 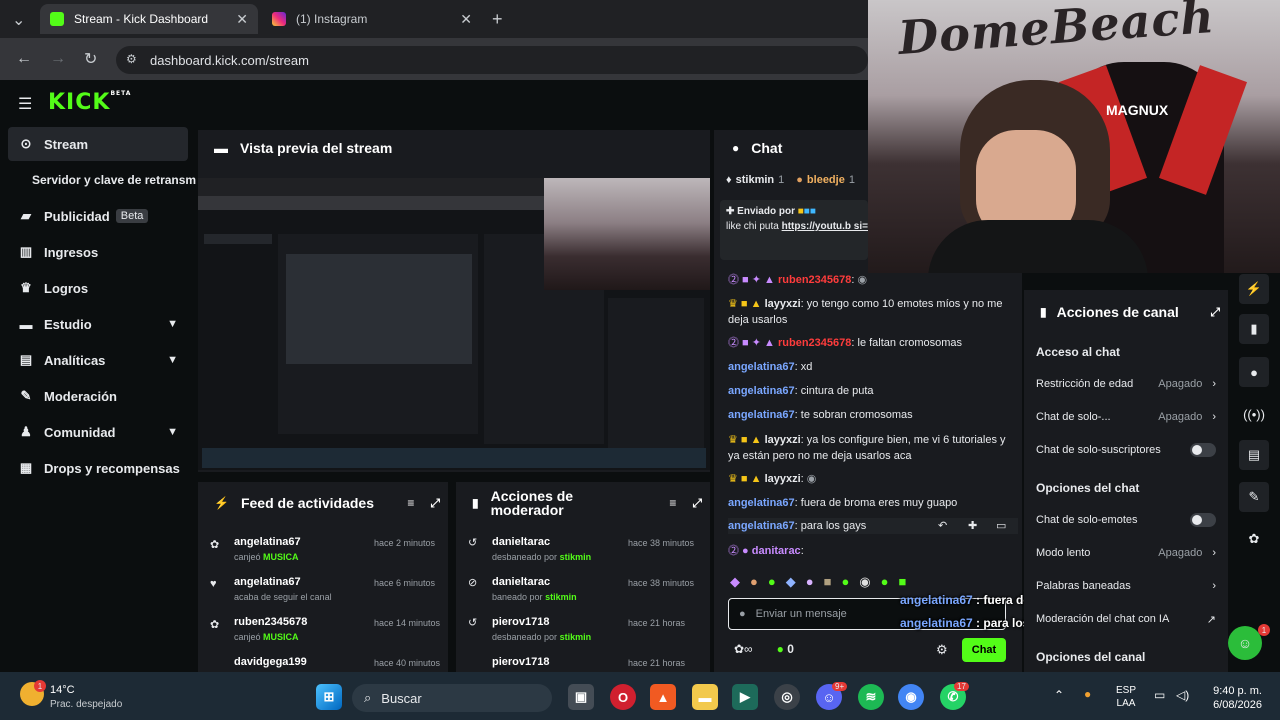 What do you see at coordinates (149, 19) in the screenshot?
I see `tab-kick-dashboard: Stream - Kick Dashboard ✕` at bounding box center [149, 19].